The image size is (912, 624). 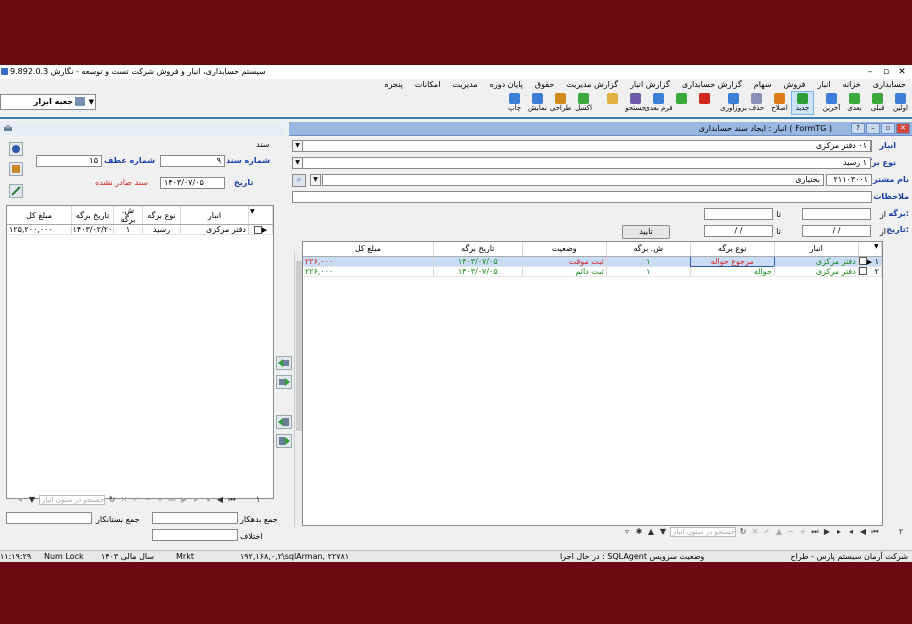 What do you see at coordinates (779, 531) in the screenshot?
I see `edit-row-icon: ▲` at bounding box center [779, 531].